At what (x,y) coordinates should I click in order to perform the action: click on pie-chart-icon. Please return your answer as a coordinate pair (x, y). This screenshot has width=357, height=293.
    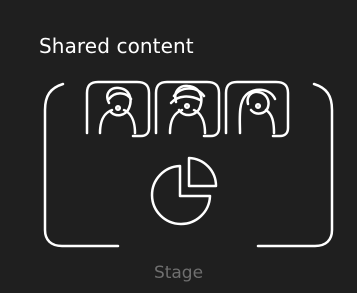
    Looking at the image, I should click on (184, 191).